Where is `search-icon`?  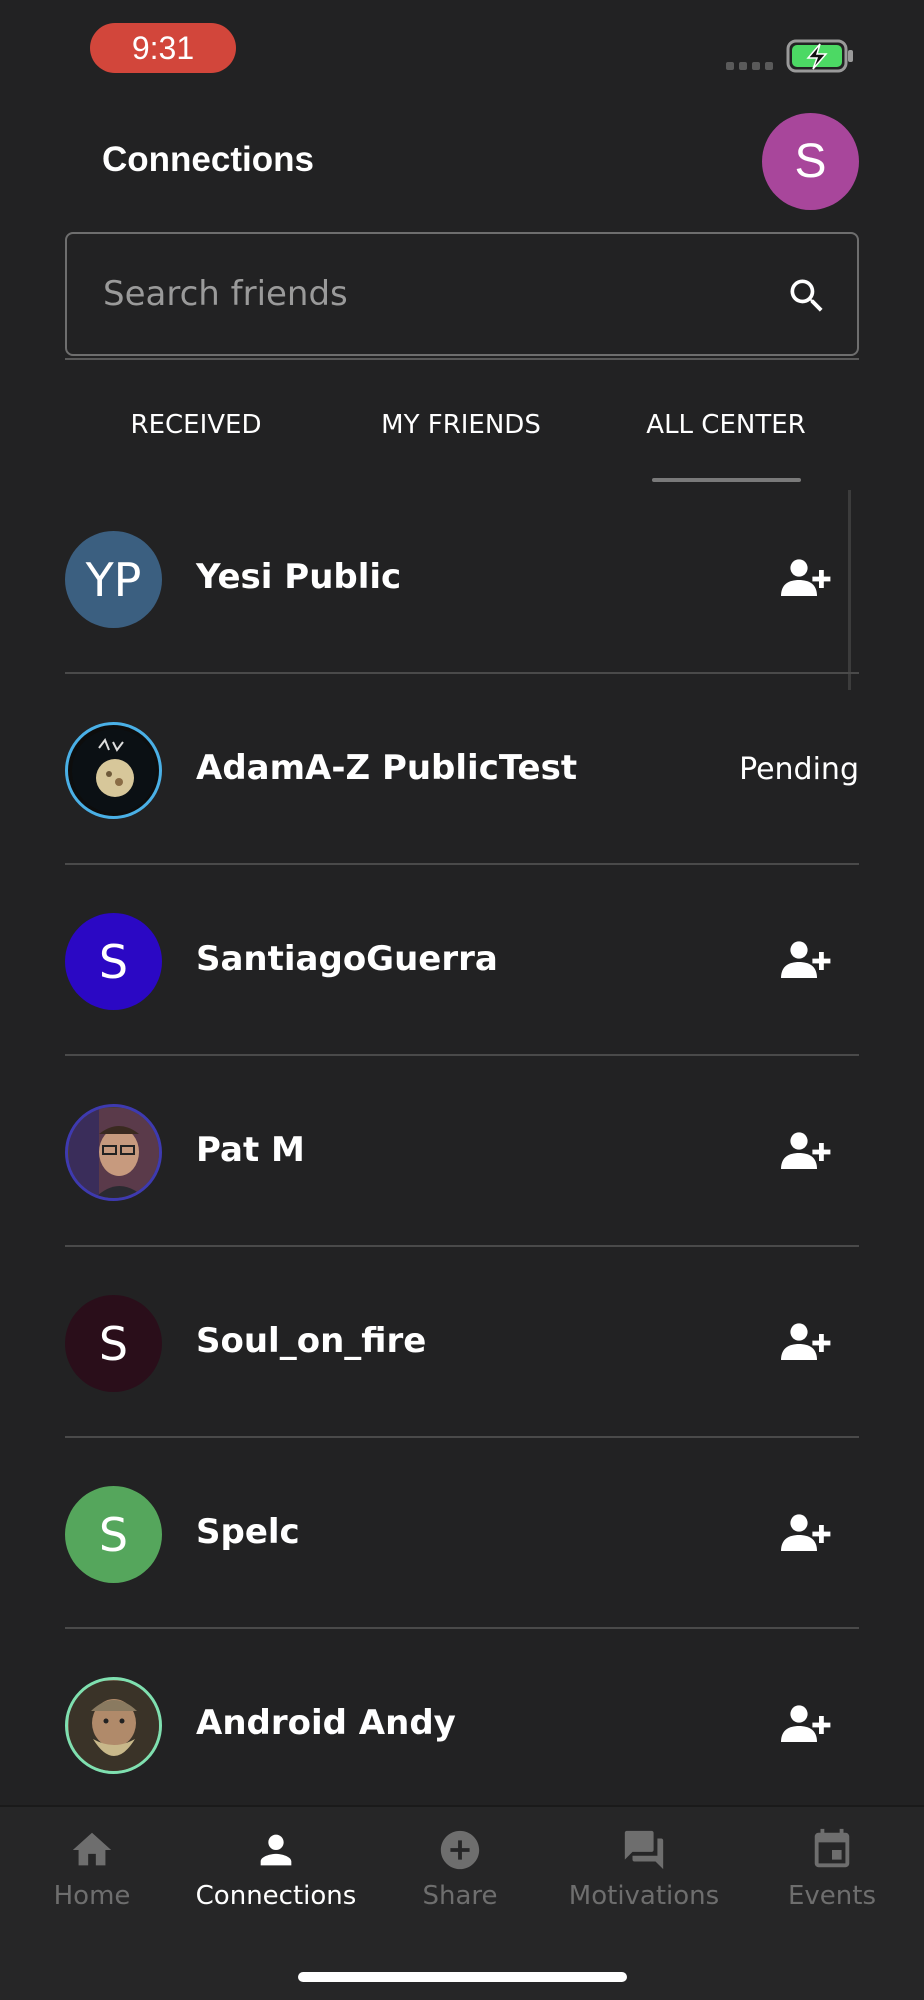
search-icon is located at coordinates (807, 296).